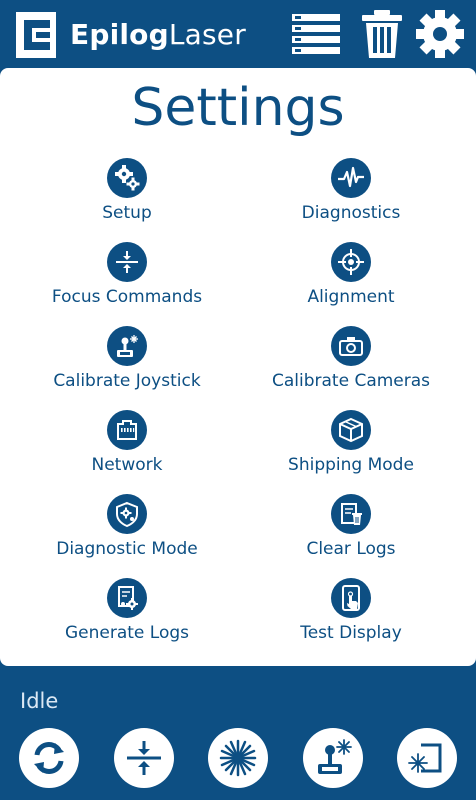  Describe the element at coordinates (351, 178) in the screenshot. I see `pulse-icon` at that location.